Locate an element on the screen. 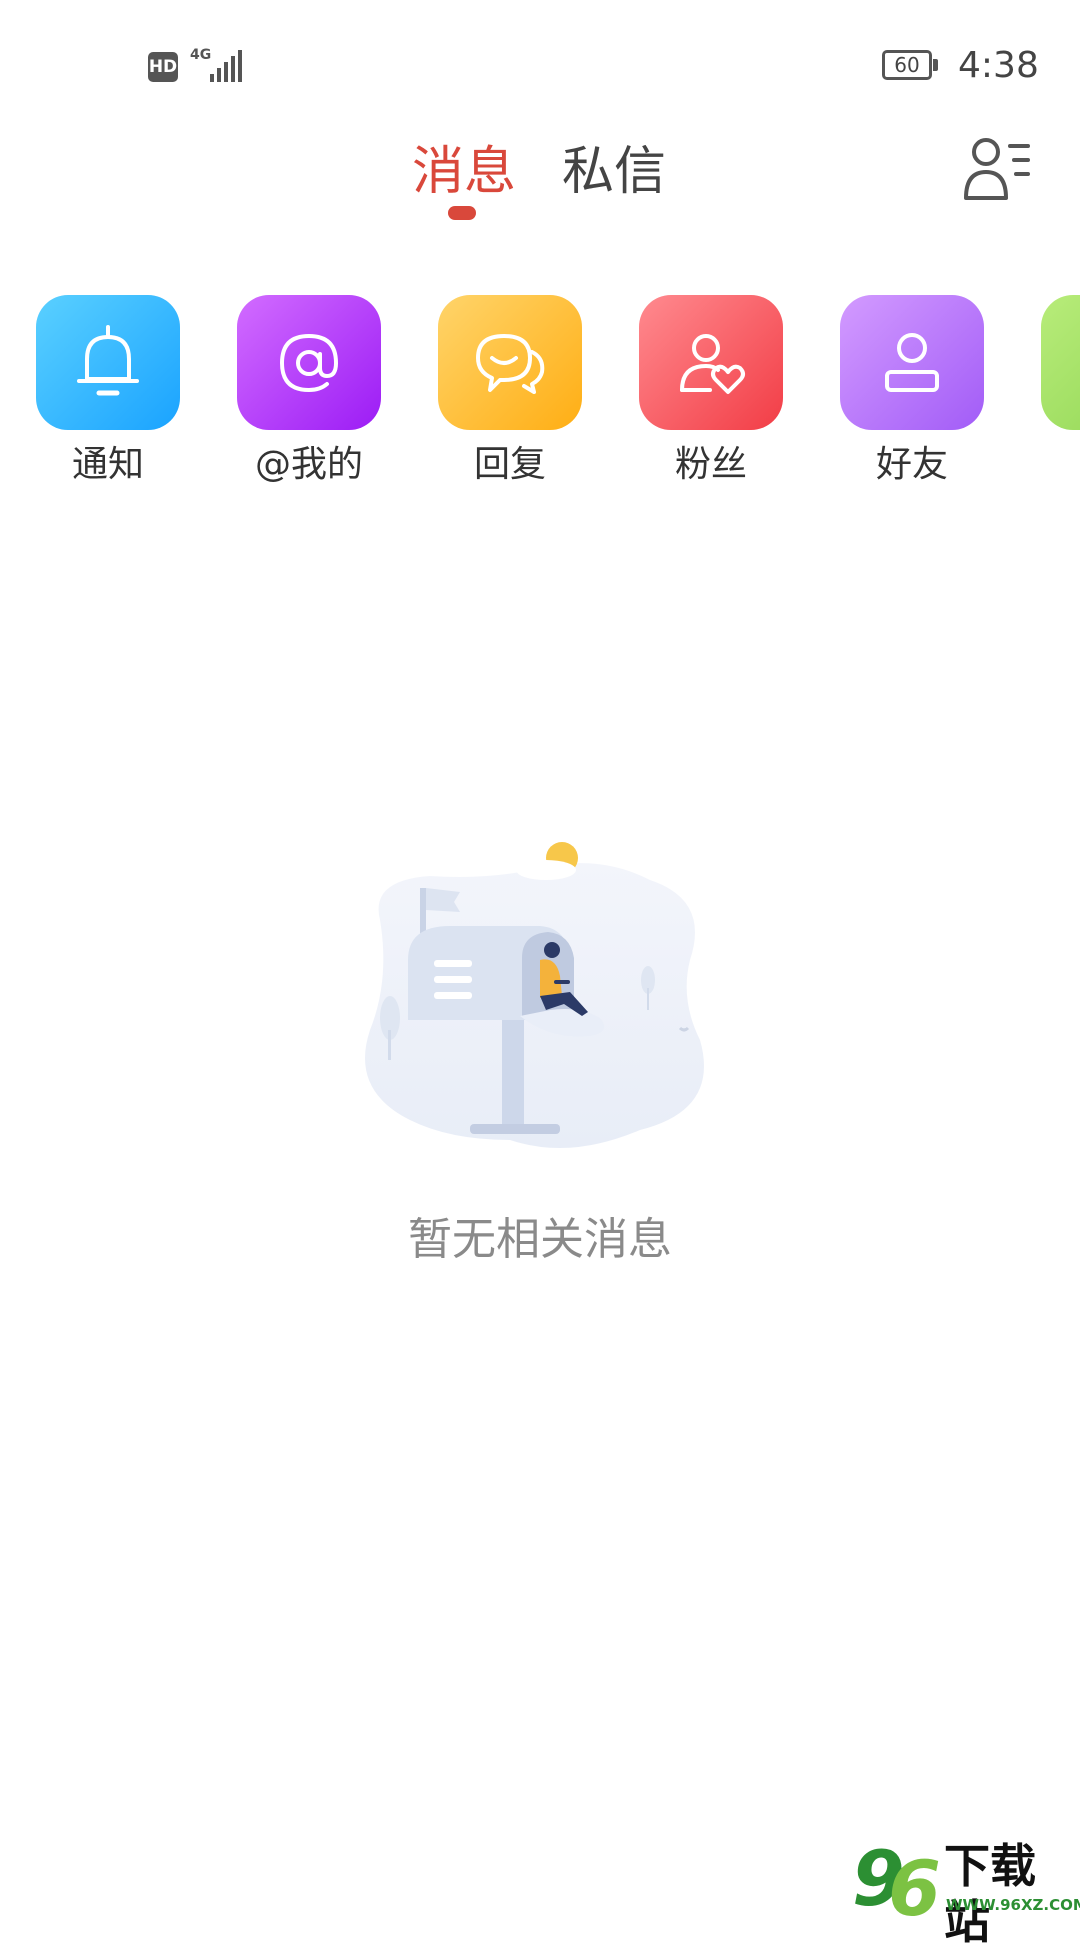 The width and height of the screenshot is (1080, 1950). watermark-logo: 9 6 下载站 WWW.96XZ.COM is located at coordinates (966, 1894).